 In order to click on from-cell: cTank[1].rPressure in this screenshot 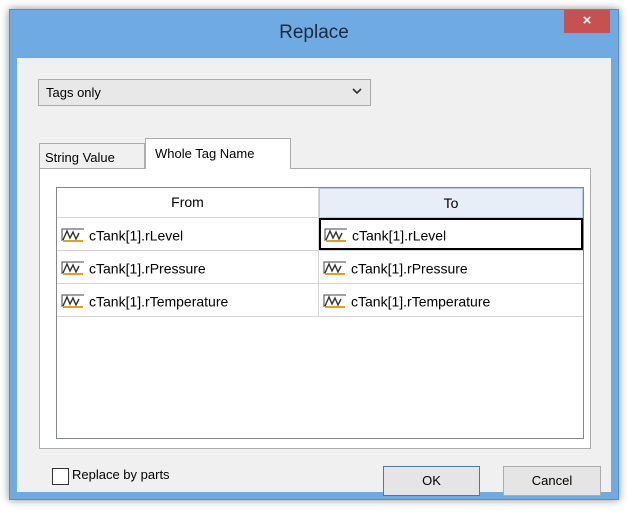, I will do `click(188, 267)`.